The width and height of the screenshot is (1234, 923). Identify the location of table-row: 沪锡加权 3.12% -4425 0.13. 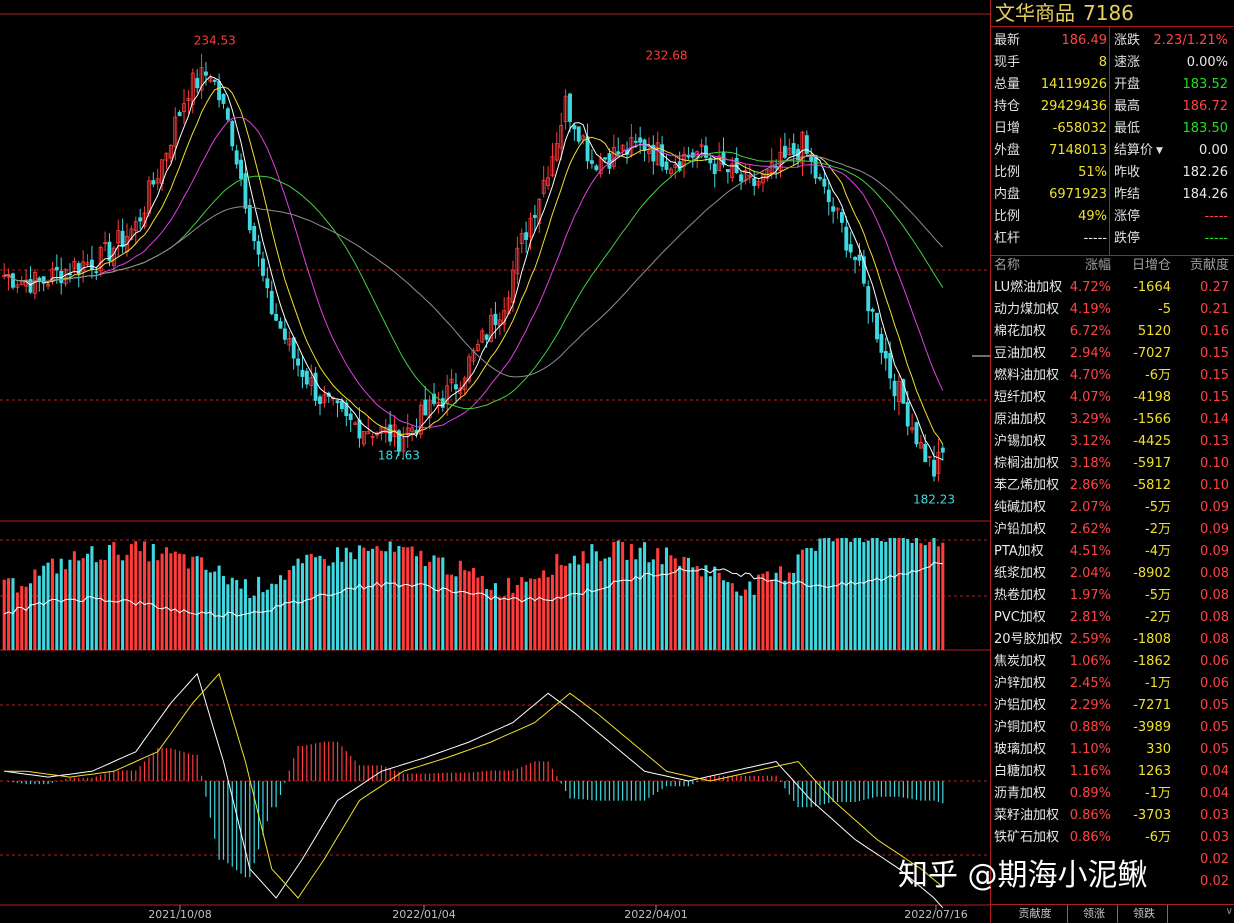
(1112, 442).